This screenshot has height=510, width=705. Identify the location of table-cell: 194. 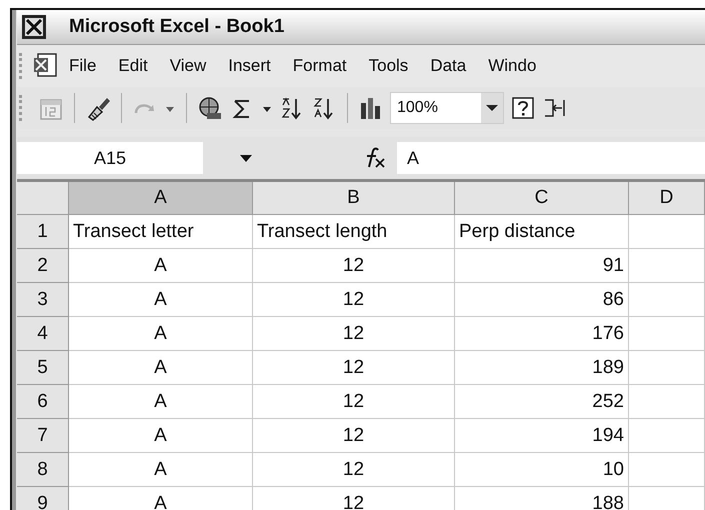
(542, 436).